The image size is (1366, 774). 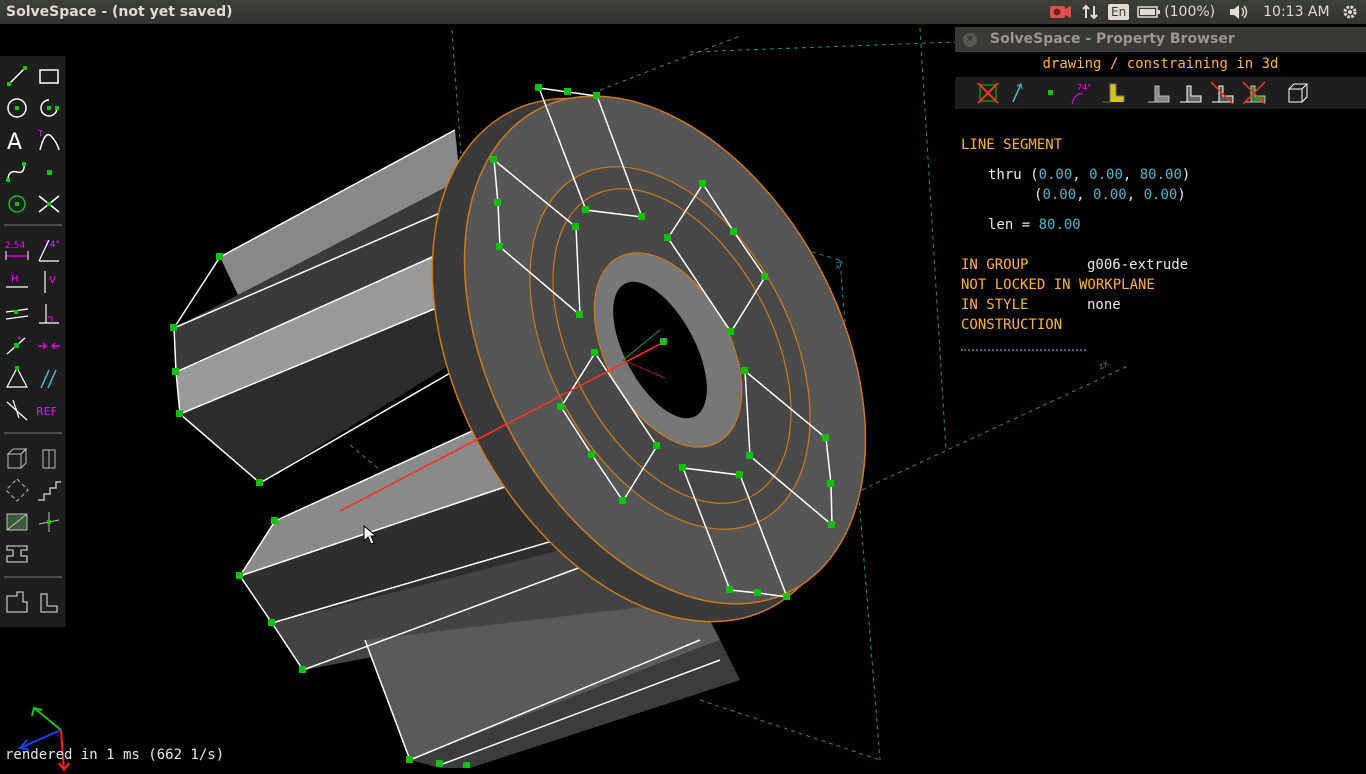 What do you see at coordinates (1160, 64) in the screenshot?
I see `mode-text: drawing / constraining in 3d` at bounding box center [1160, 64].